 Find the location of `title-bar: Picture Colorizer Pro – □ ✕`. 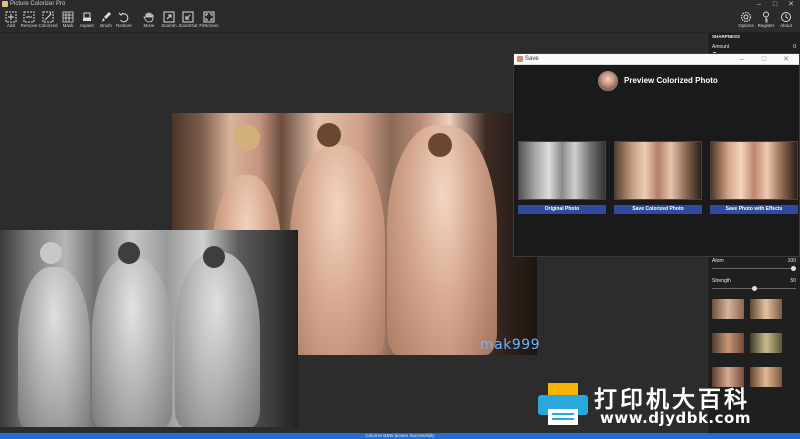

title-bar: Picture Colorizer Pro – □ ✕ is located at coordinates (400, 4).